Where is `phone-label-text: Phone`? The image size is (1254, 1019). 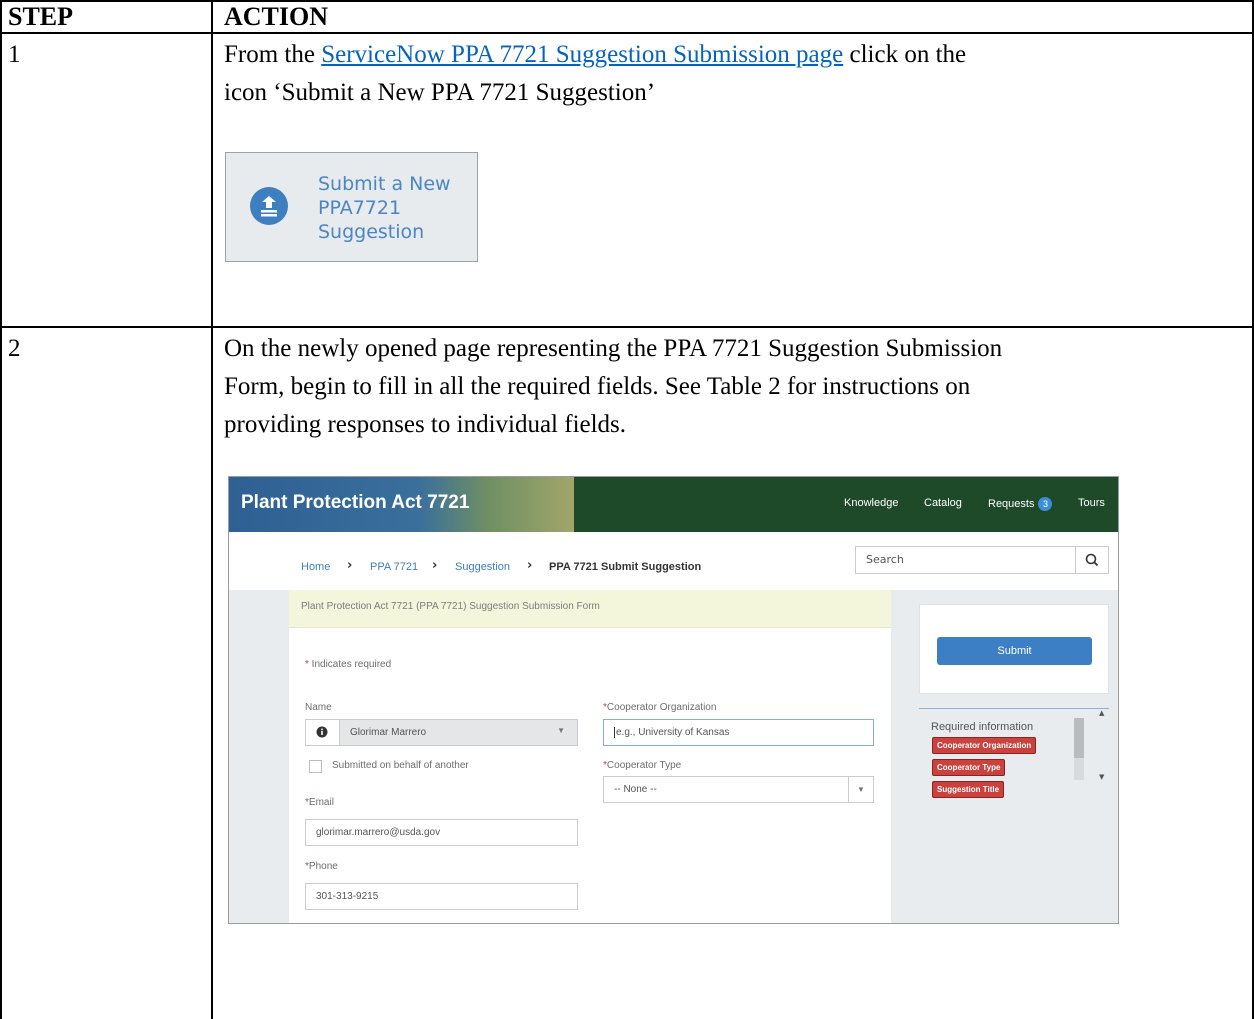 phone-label-text: Phone is located at coordinates (323, 866).